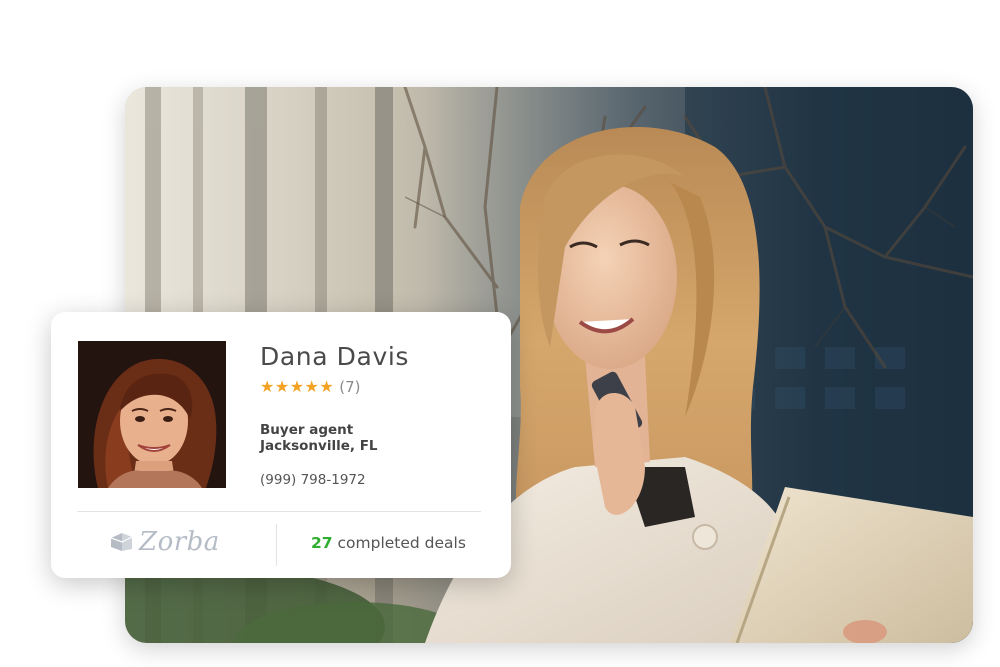  Describe the element at coordinates (297, 386) in the screenshot. I see `star-icon: ★★★★★` at that location.